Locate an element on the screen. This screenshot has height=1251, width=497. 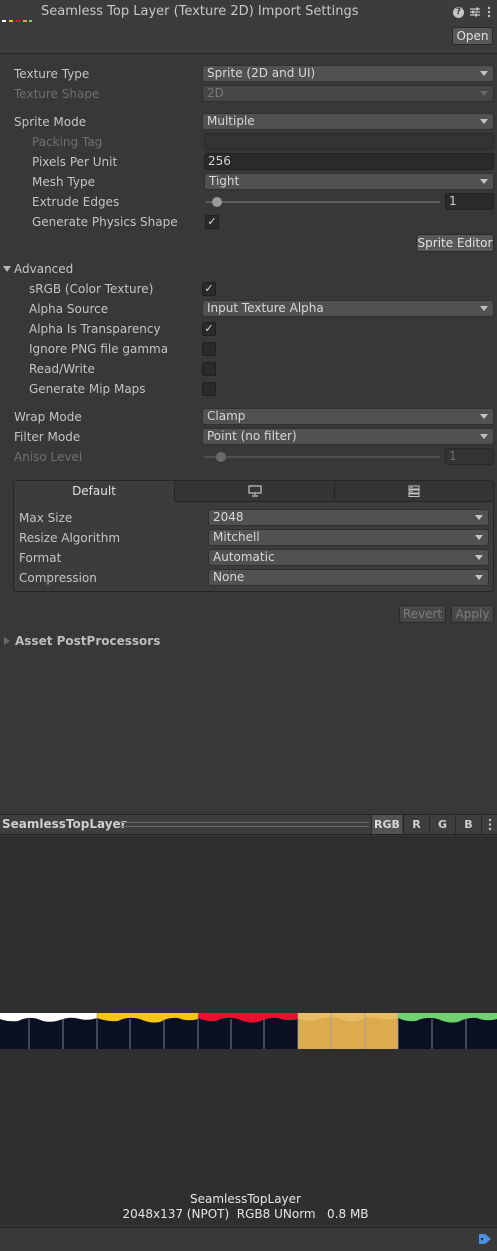
max-size-value: 2048 is located at coordinates (228, 517).